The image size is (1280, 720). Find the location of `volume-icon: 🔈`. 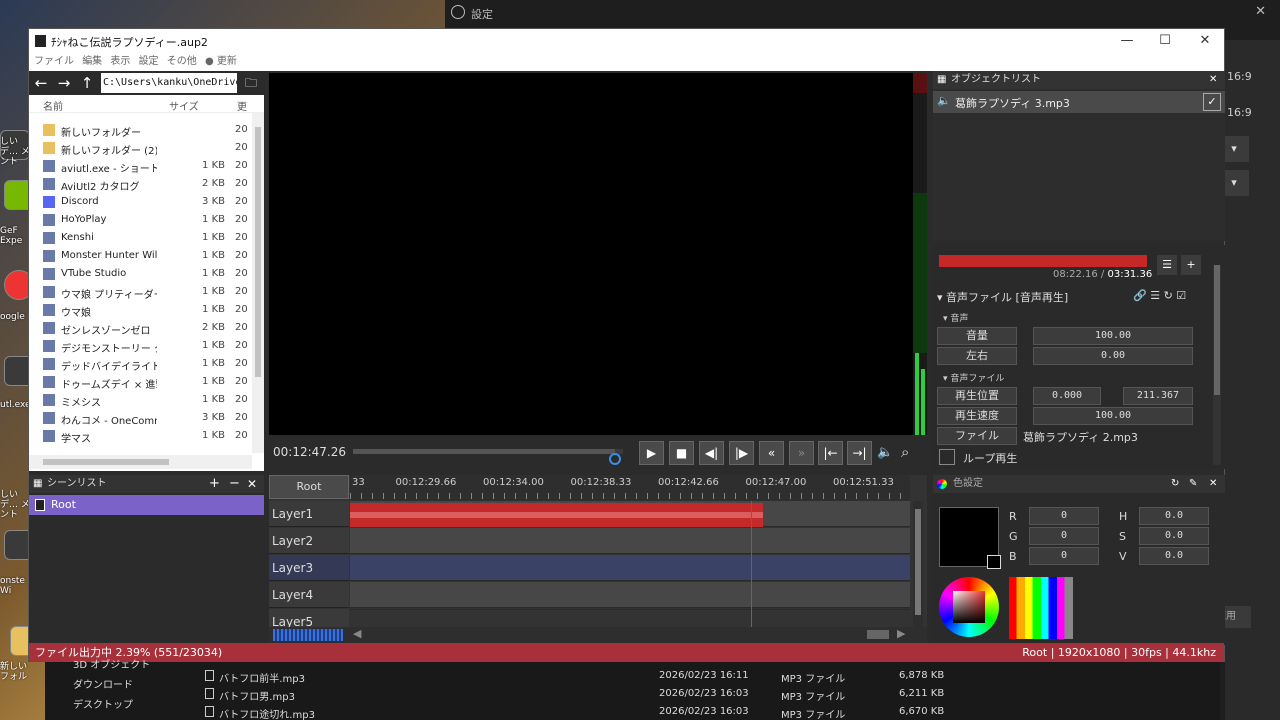

volume-icon: 🔈 is located at coordinates (885, 452).